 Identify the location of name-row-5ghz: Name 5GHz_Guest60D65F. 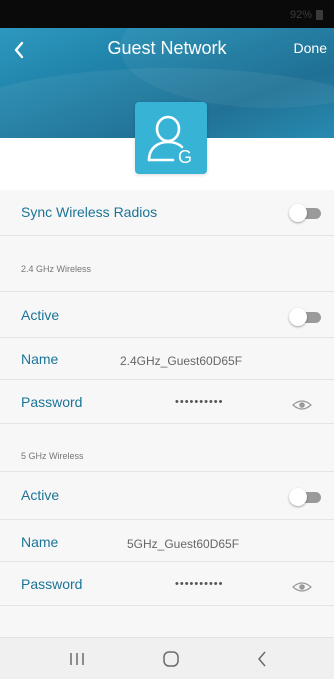
(167, 541).